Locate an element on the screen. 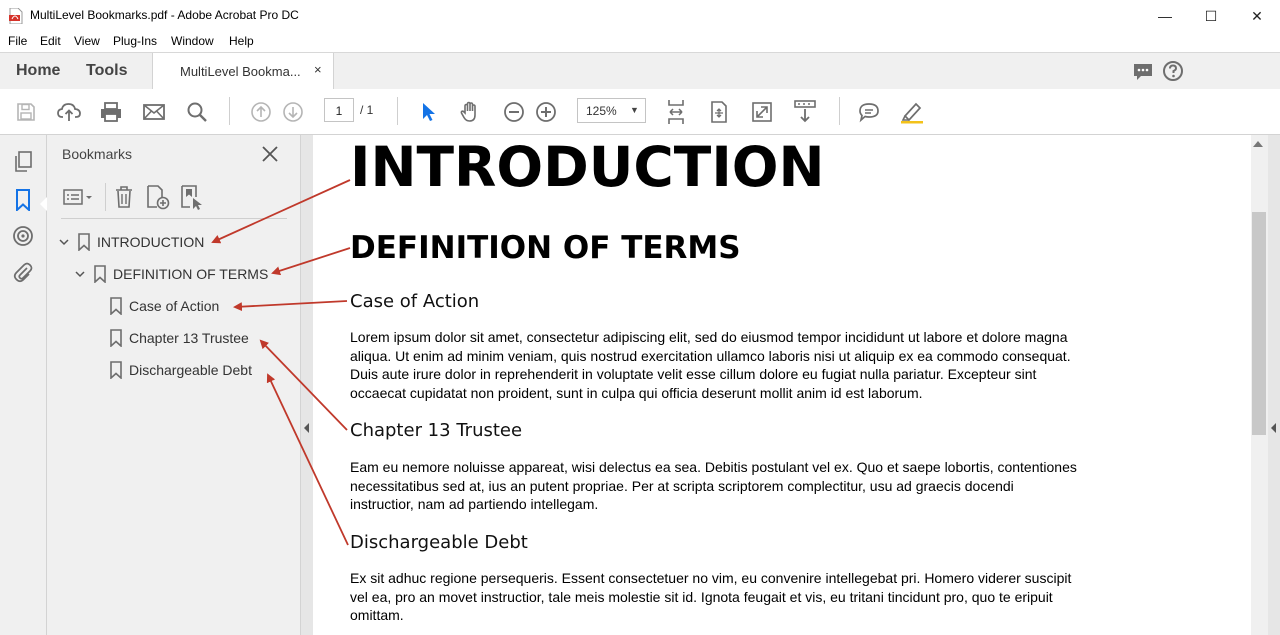 The height and width of the screenshot is (635, 1280). bookmark-options-icon is located at coordinates (79, 197).